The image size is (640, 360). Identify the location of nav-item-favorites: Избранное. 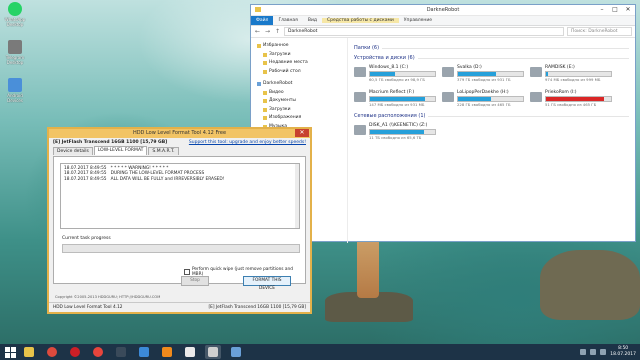
(299, 46).